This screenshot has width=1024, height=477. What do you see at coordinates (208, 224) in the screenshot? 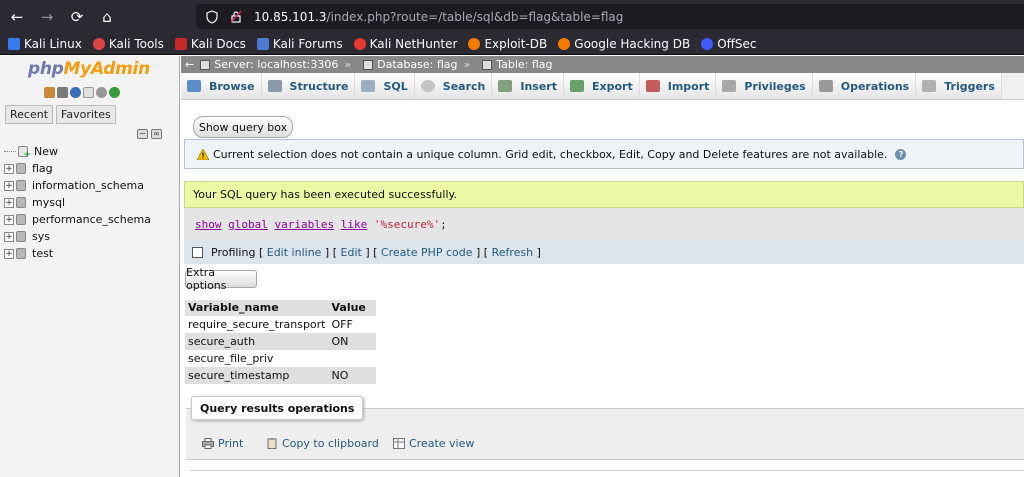
I see `sql-keyword-show: show` at bounding box center [208, 224].